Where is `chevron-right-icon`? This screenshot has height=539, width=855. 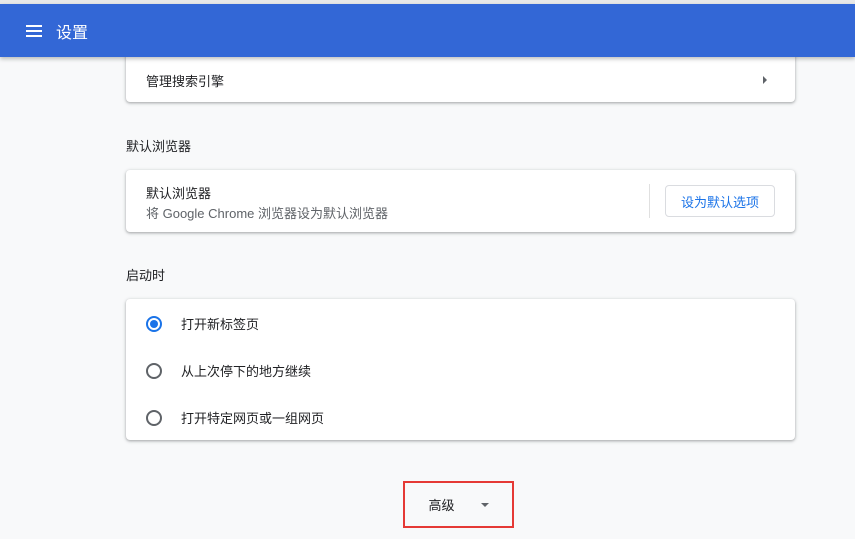
chevron-right-icon is located at coordinates (765, 80).